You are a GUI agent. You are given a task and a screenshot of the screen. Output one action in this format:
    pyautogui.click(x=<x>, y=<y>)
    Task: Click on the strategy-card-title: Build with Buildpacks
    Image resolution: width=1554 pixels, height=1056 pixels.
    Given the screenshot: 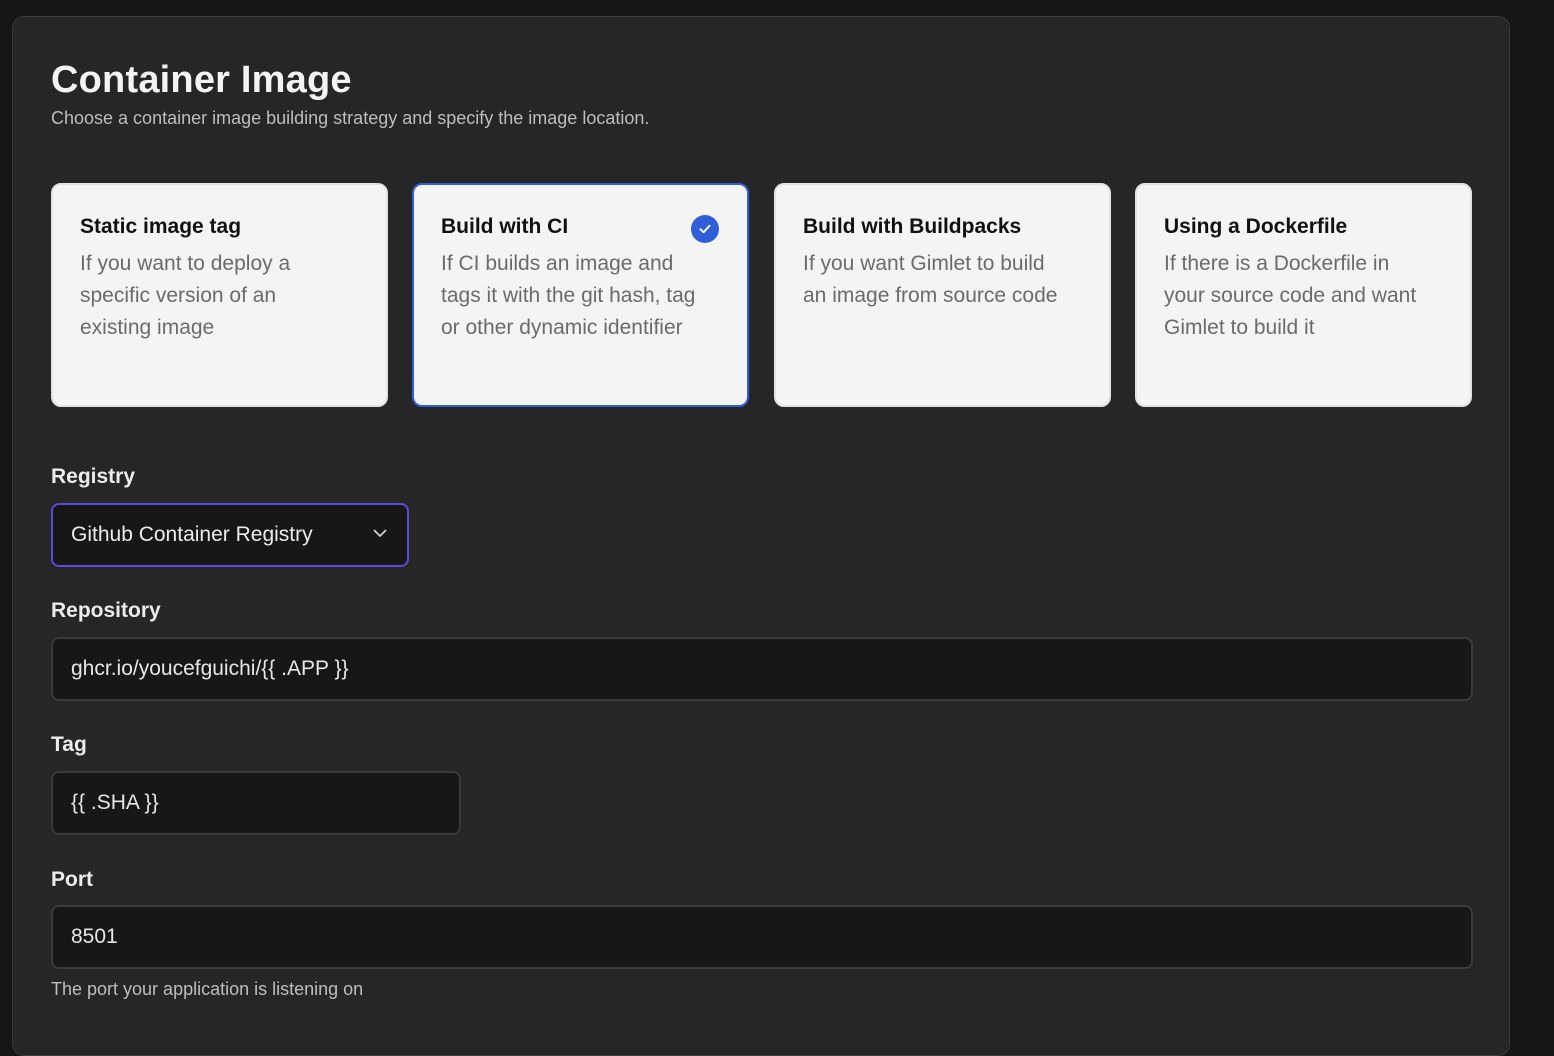 What is the action you would take?
    pyautogui.click(x=912, y=226)
    